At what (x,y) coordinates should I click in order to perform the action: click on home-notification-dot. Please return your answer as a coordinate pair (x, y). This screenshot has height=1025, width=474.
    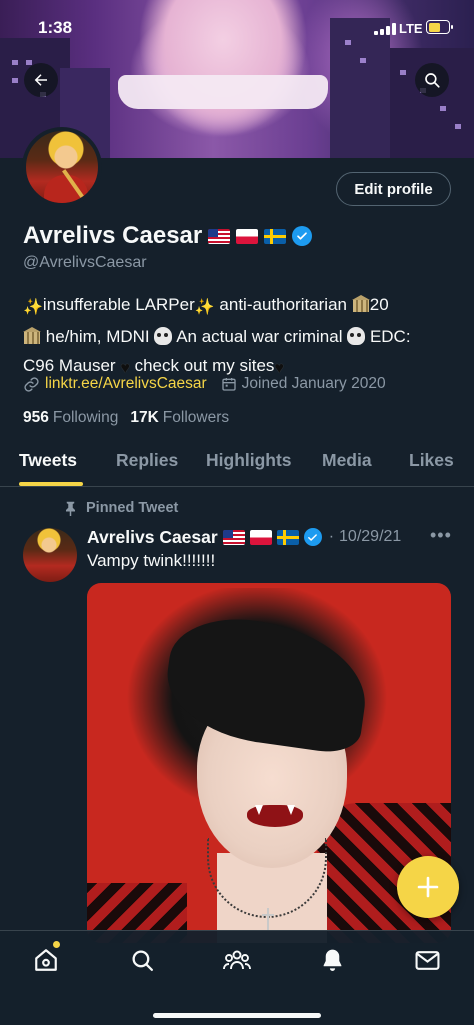
    Looking at the image, I should click on (56, 944).